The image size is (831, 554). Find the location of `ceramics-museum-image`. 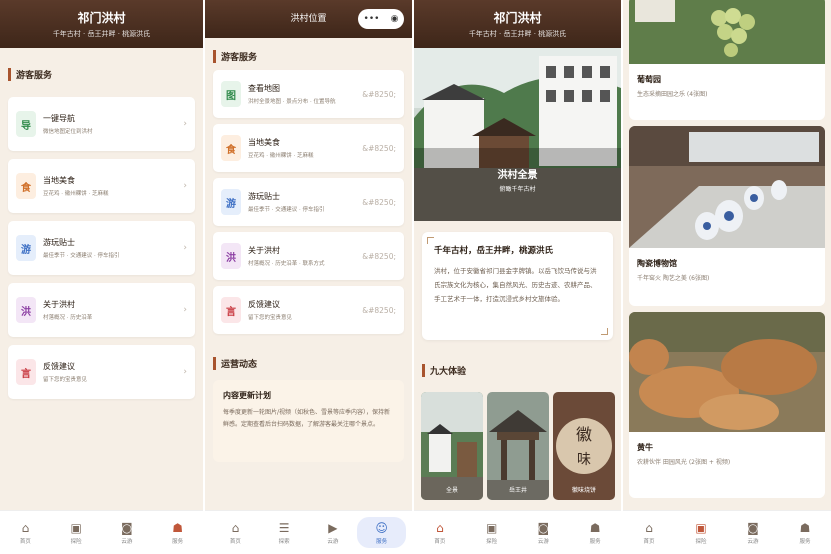

ceramics-museum-image is located at coordinates (727, 187).